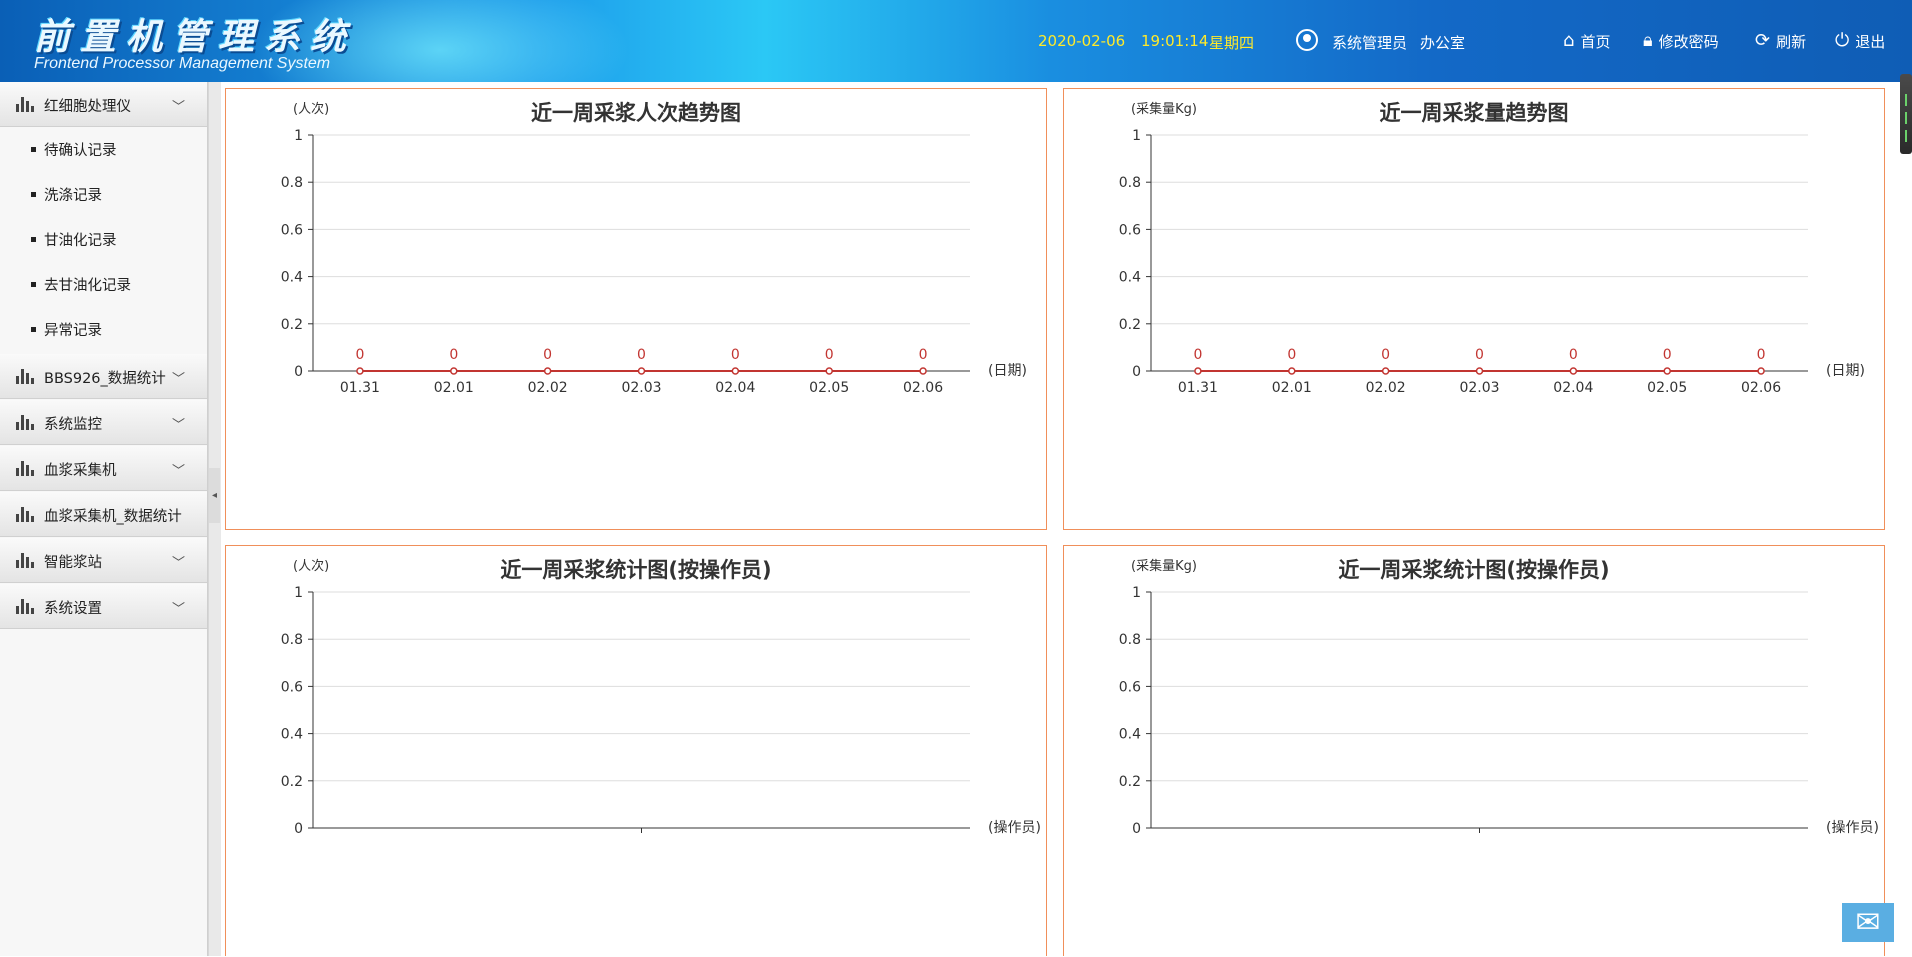 Image resolution: width=1912 pixels, height=957 pixels. Describe the element at coordinates (1648, 40) in the screenshot. I see `lock-icon: 🔒︎` at that location.